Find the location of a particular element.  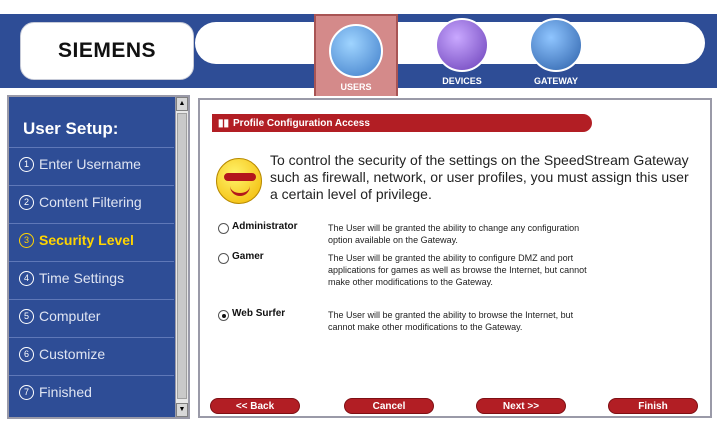

sidebar-step-time-settings: 4 Time Settings is located at coordinates (71, 278).